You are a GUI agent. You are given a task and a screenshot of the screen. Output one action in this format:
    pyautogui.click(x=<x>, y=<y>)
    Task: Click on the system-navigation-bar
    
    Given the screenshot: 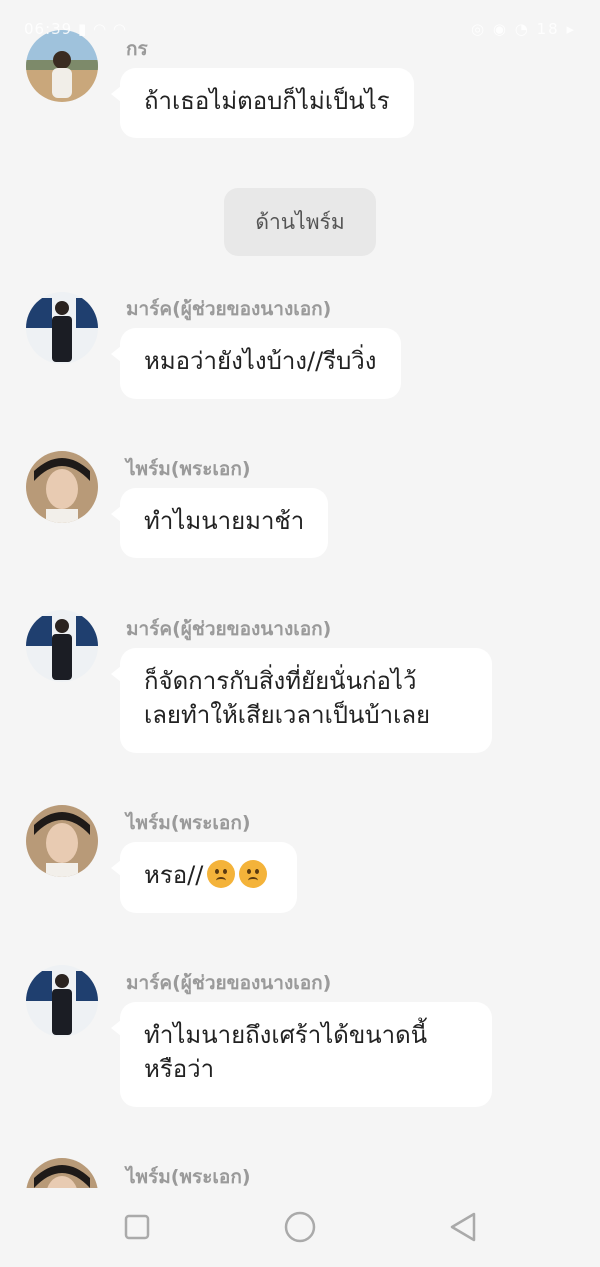 What is the action you would take?
    pyautogui.click(x=300, y=1227)
    